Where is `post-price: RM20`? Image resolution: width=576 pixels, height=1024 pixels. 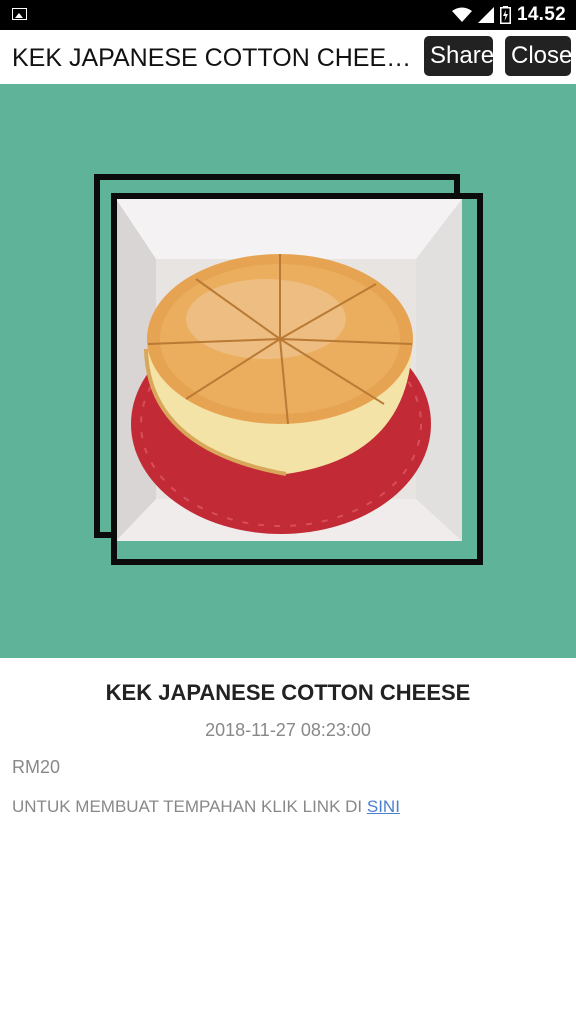 post-price: RM20 is located at coordinates (36, 767).